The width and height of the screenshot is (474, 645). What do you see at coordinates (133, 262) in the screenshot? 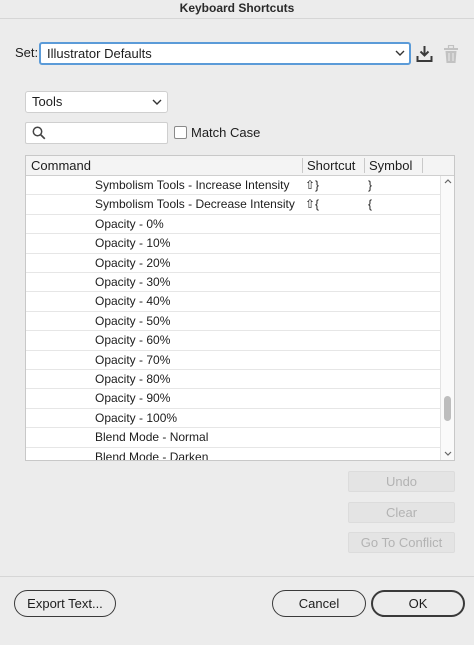
I see `command-cell: Opacity - 20%` at bounding box center [133, 262].